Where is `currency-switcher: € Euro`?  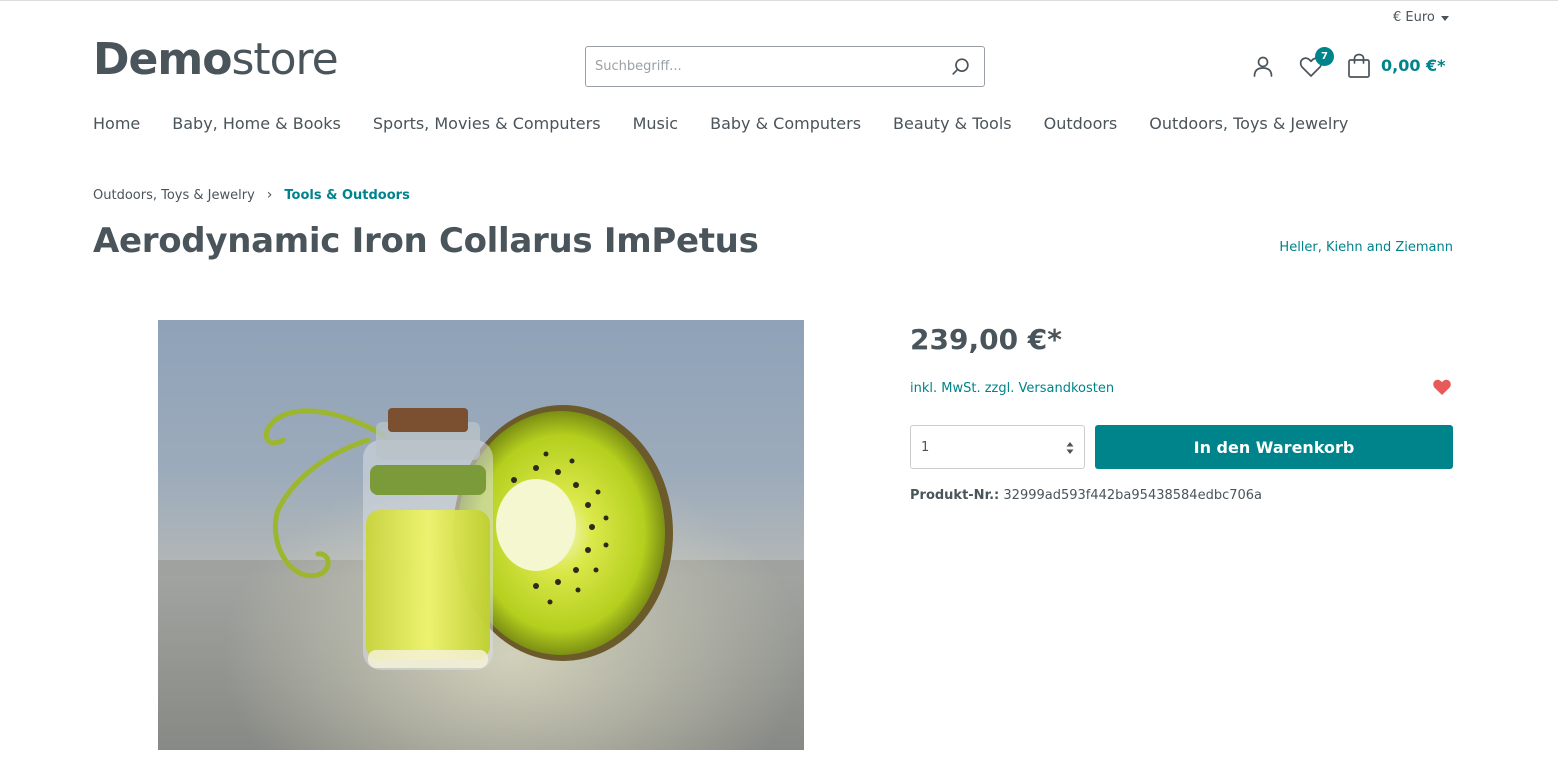 currency-switcher: € Euro is located at coordinates (1421, 17).